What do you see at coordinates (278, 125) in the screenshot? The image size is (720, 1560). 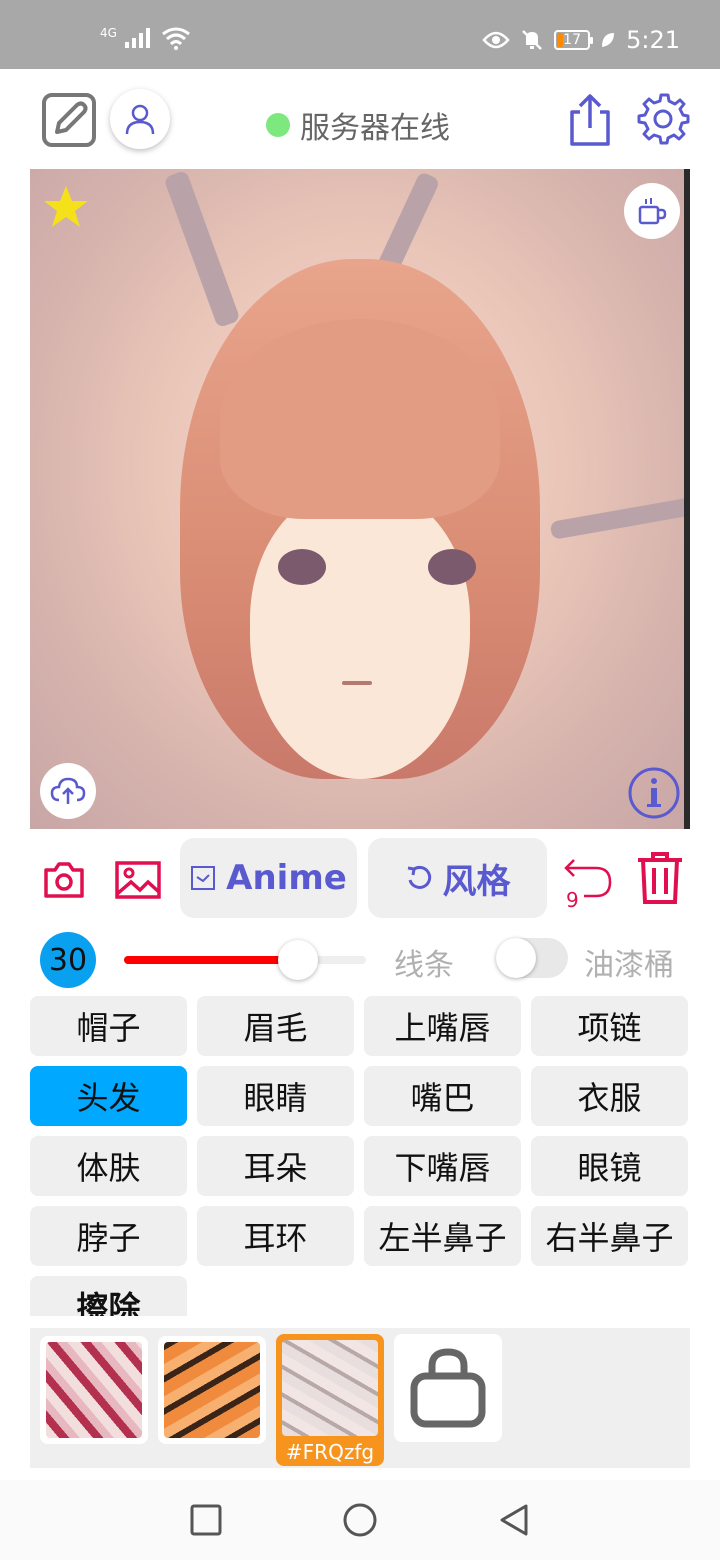 I see `server-status-dot` at bounding box center [278, 125].